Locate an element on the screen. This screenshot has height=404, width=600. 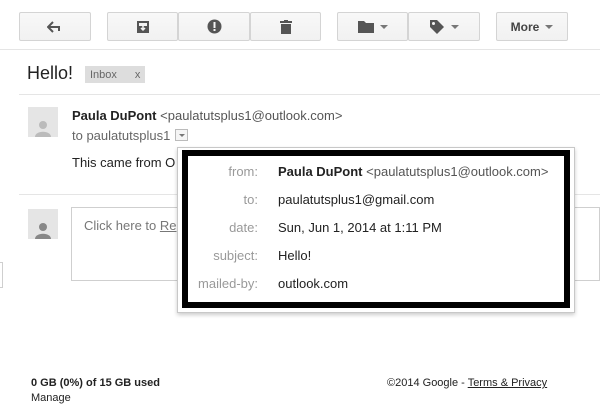
label-chip-inbox: Inbox x is located at coordinates (115, 74).